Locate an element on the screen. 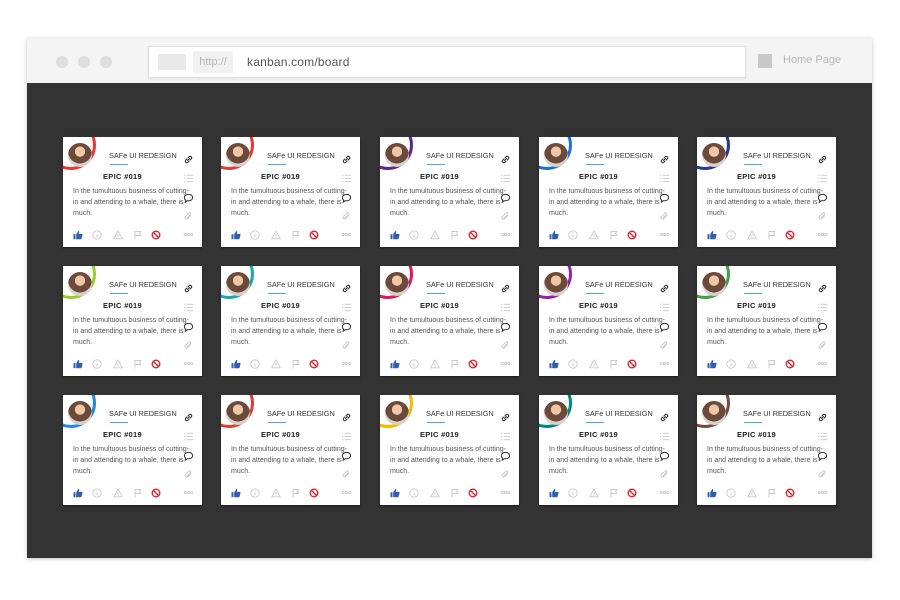 This screenshot has height=600, width=900. home-page-link: Home Page is located at coordinates (812, 60).